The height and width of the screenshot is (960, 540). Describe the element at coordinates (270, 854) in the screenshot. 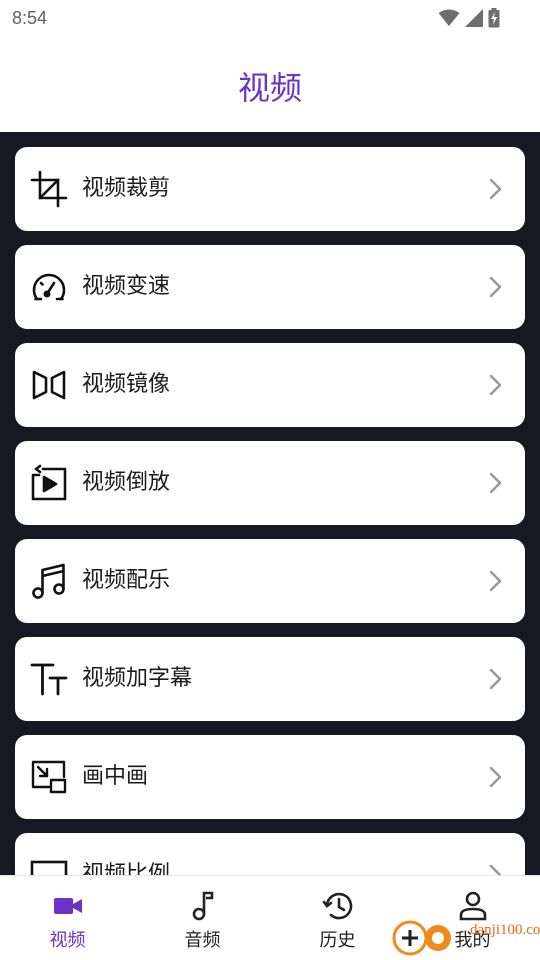

I see `menu-item-video-aspect-ratio: 视频比例` at that location.